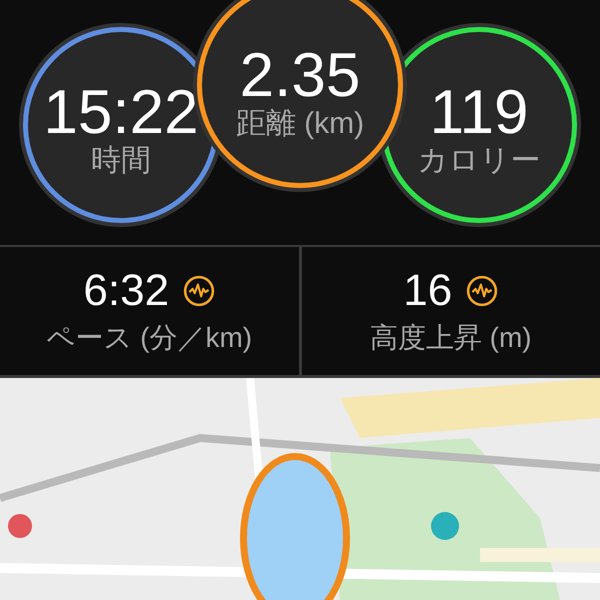  What do you see at coordinates (300, 123) in the screenshot?
I see `ring-label: 距離 (km)` at bounding box center [300, 123].